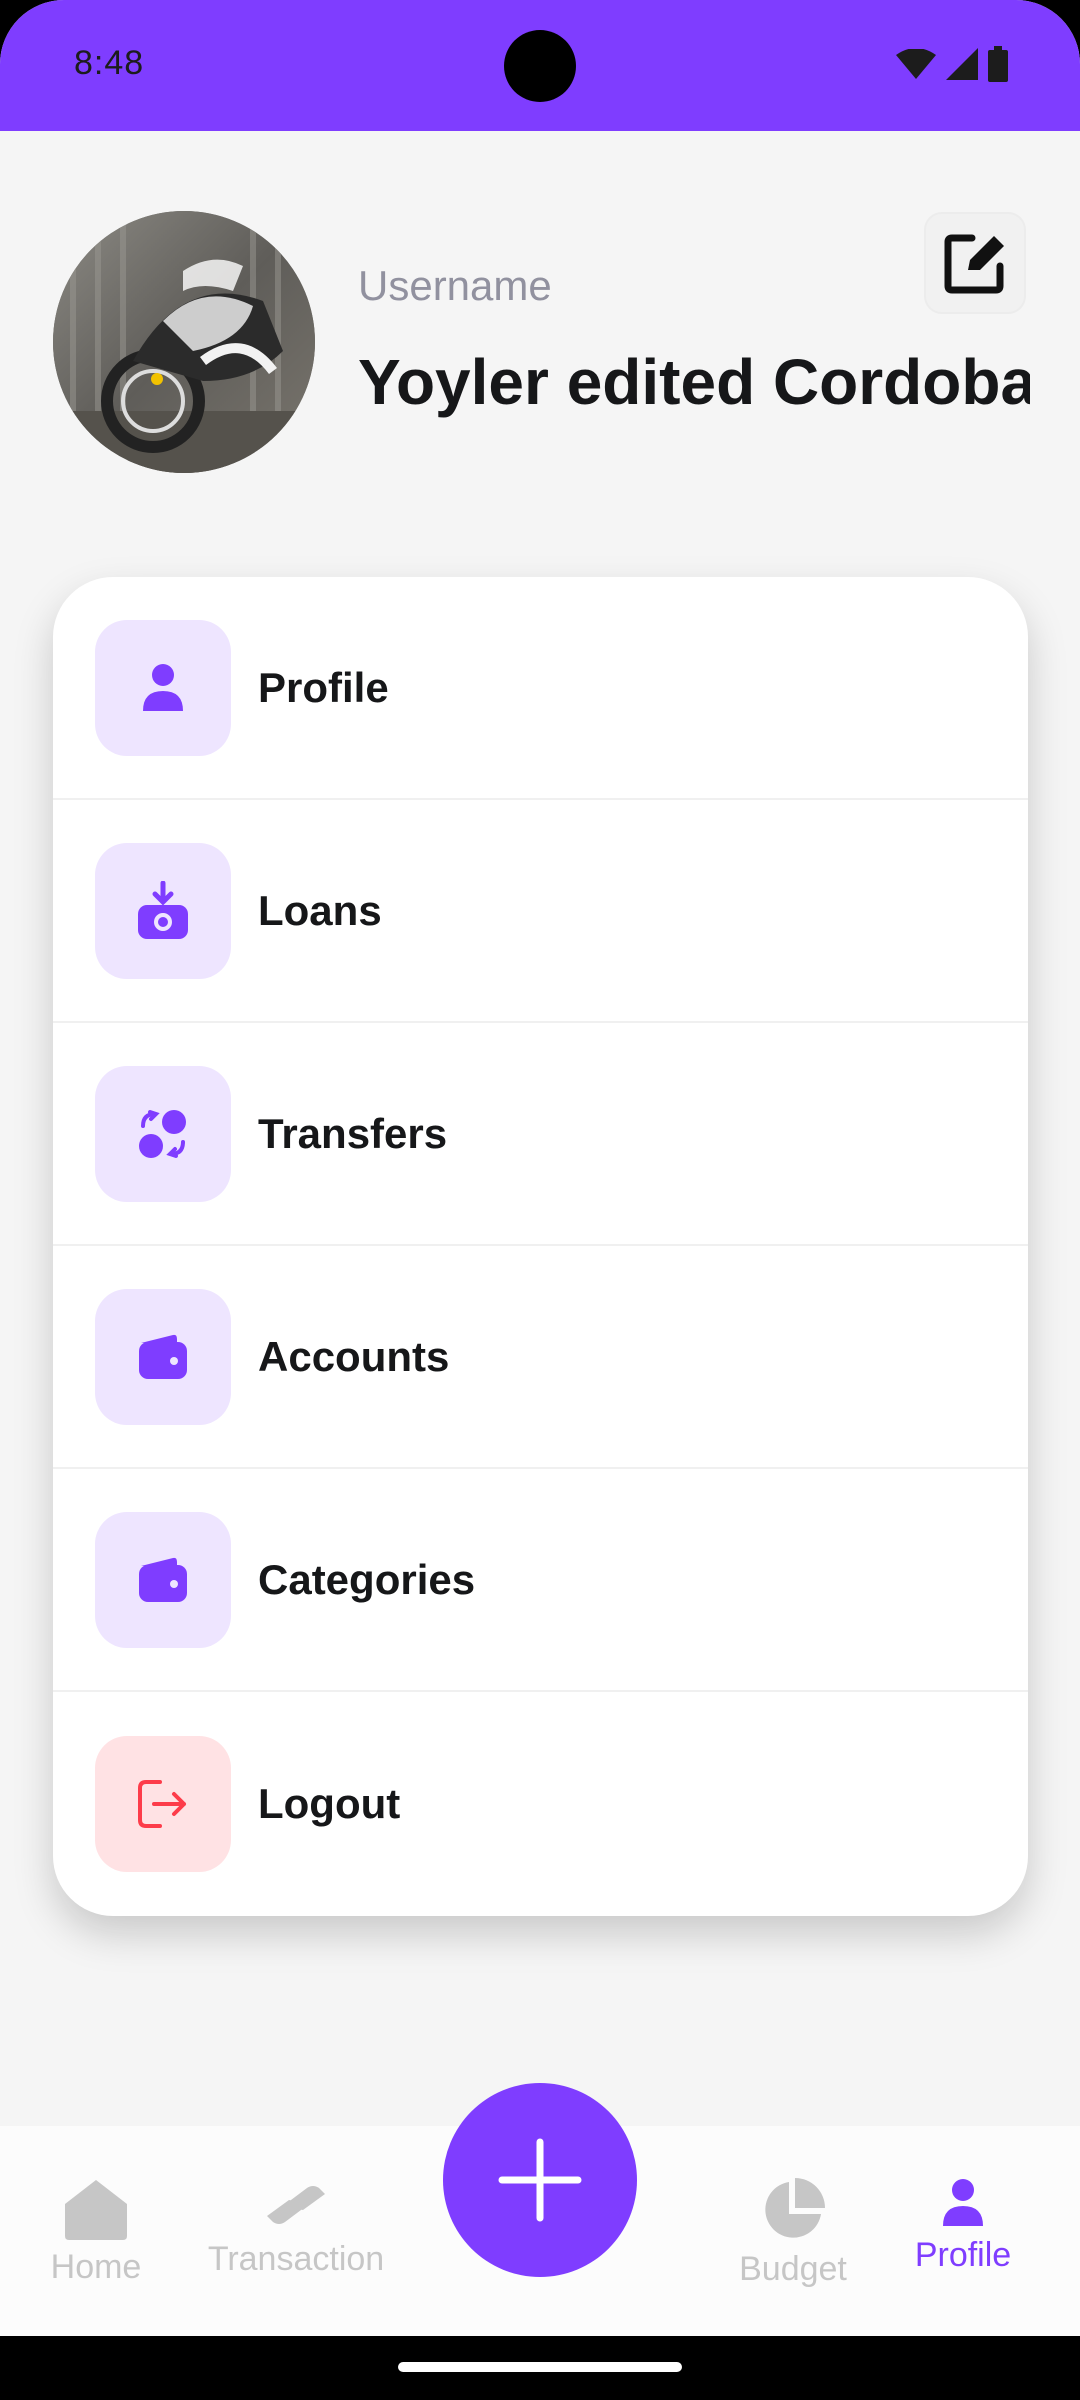 This screenshot has width=1080, height=2400. What do you see at coordinates (962, 64) in the screenshot?
I see `signal-icon` at bounding box center [962, 64].